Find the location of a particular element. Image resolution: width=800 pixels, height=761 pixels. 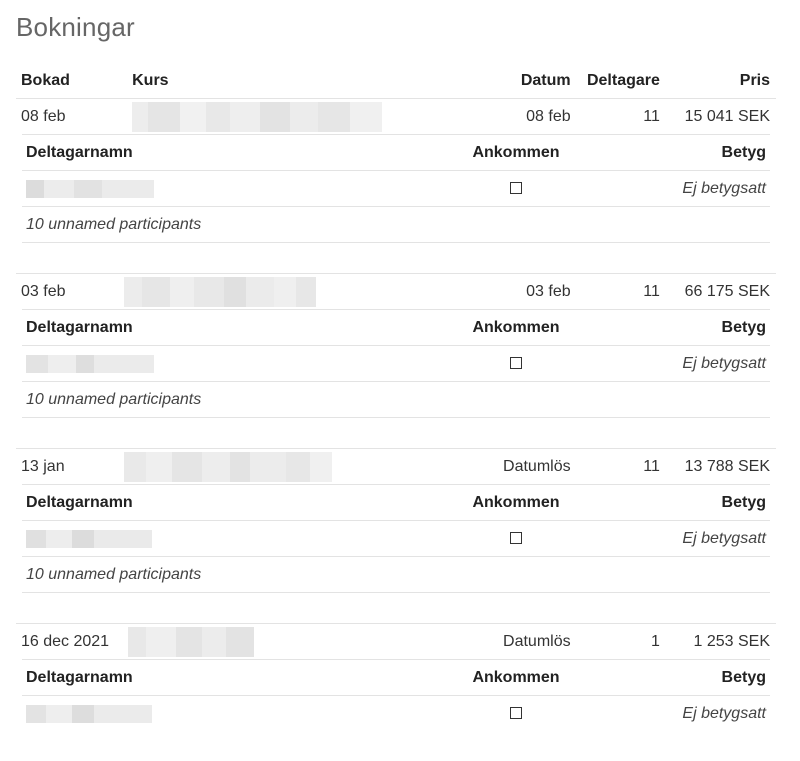

table-header-row: Bokad Kurs Datum Deltagare Pris is located at coordinates (396, 81).